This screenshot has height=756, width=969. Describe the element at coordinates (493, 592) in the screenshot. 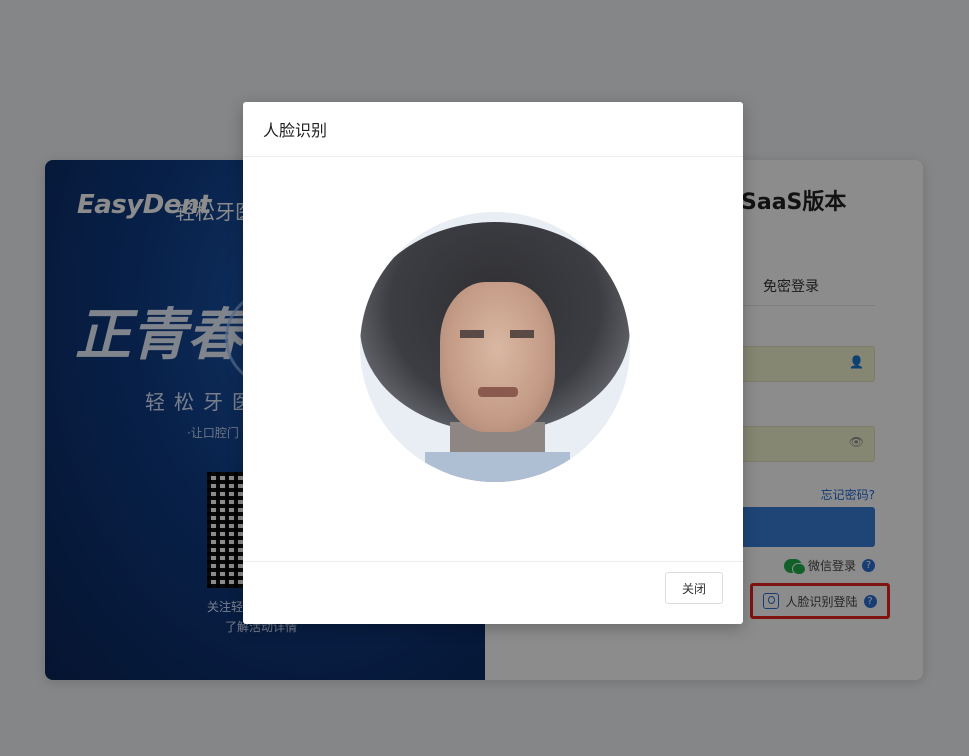

I see `dialog-footer: 关闭` at that location.